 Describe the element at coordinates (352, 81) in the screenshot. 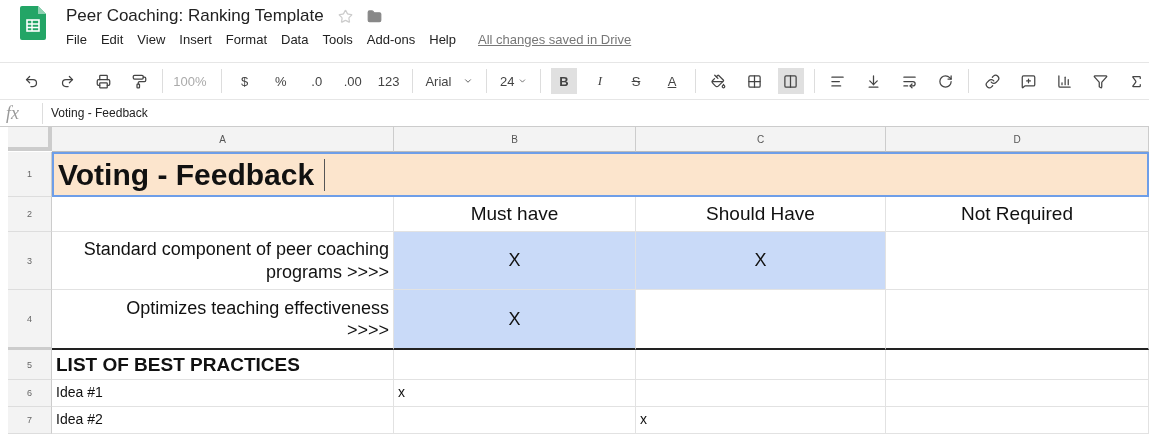

I see `format-button: .00` at that location.